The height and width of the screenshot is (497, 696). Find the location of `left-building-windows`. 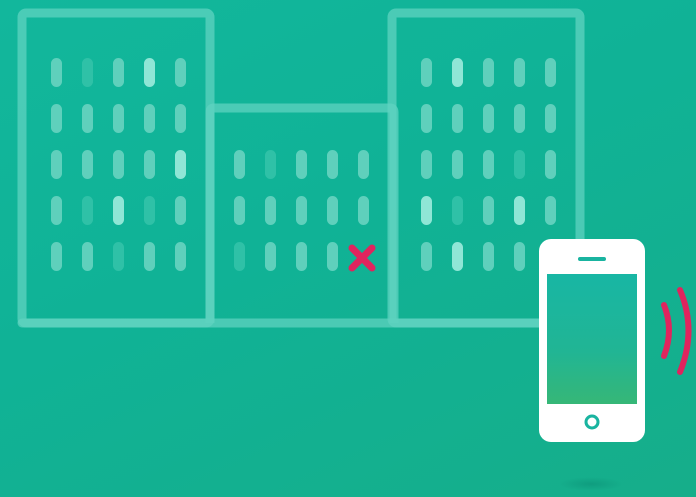

left-building-windows is located at coordinates (118, 164).